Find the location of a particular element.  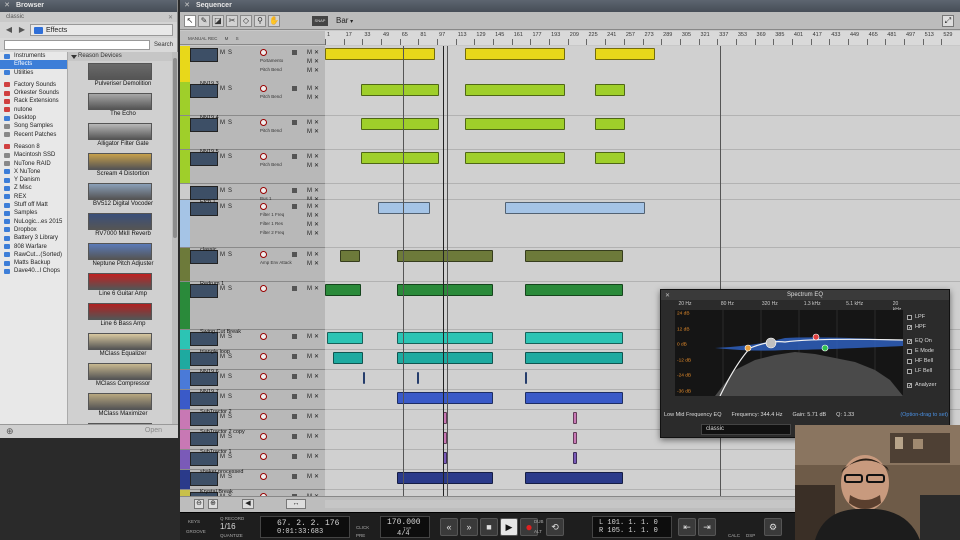

location-item: Samples is located at coordinates (33, 213).